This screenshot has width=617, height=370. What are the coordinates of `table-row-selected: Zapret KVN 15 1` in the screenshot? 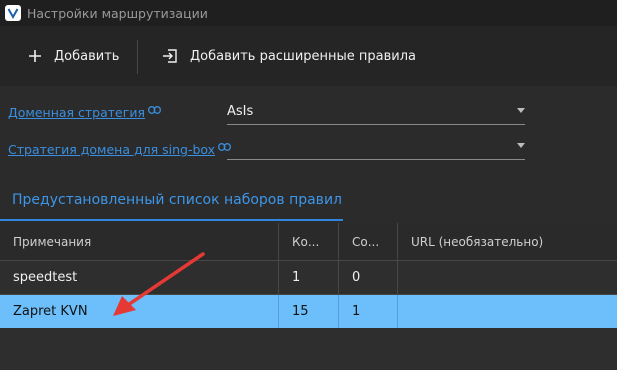 It's located at (308, 311).